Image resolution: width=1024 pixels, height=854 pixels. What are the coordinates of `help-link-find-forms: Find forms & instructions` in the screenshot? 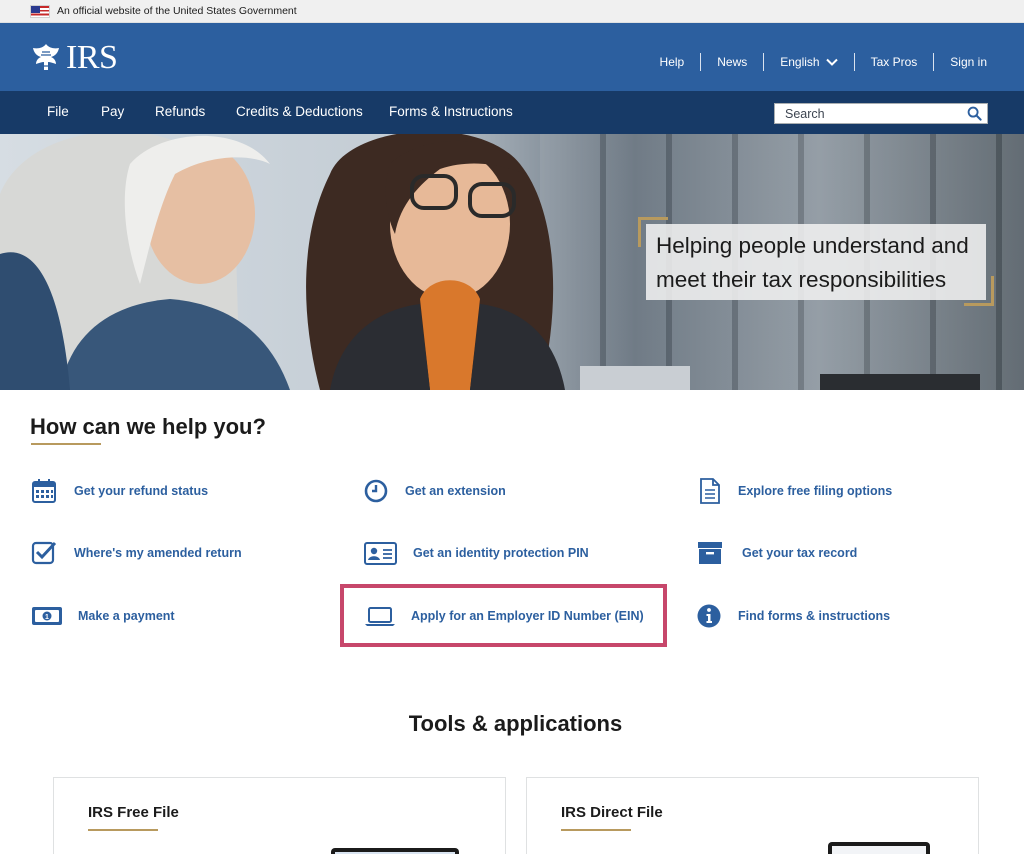 It's located at (793, 616).